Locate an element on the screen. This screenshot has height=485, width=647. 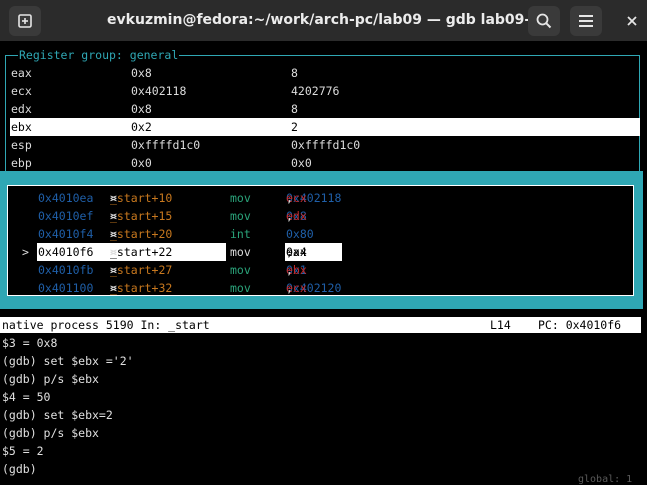
register-name: esp is located at coordinates (21, 145).